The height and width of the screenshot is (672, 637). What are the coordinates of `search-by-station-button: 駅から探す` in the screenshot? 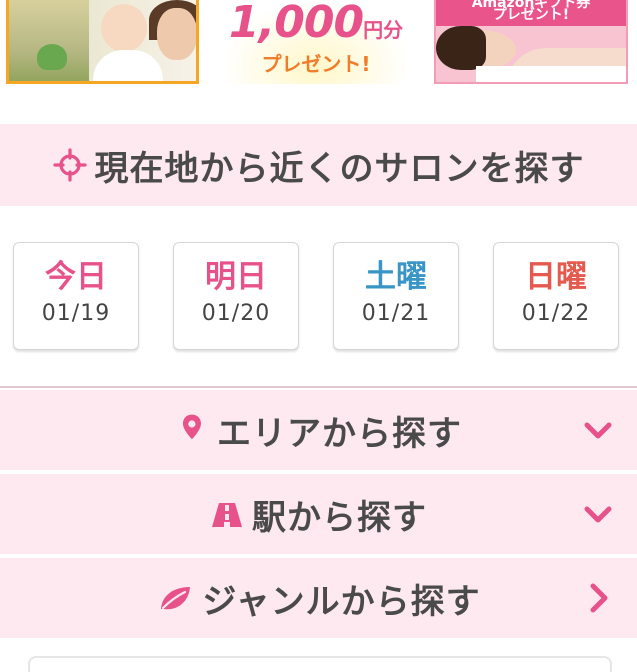 It's located at (318, 515).